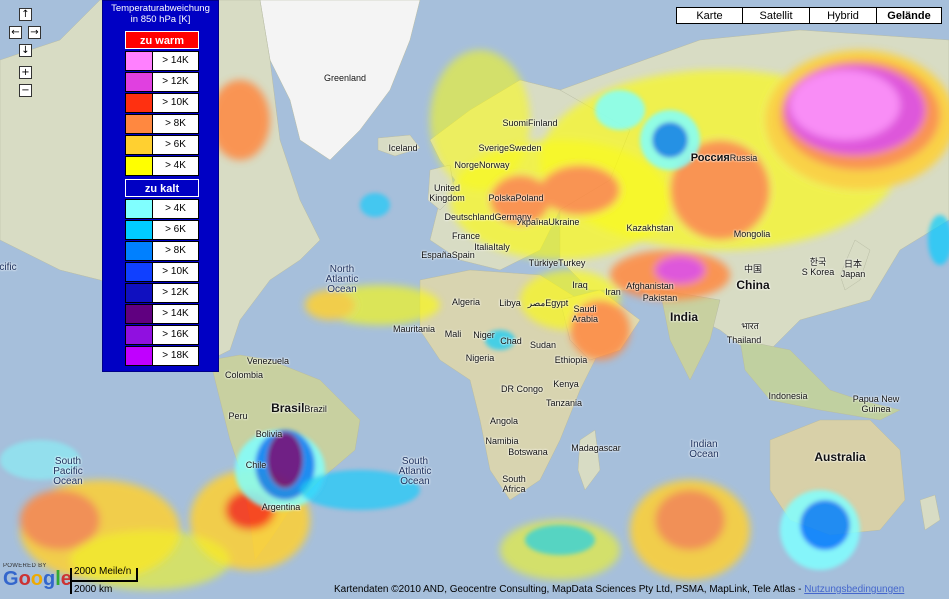 The image size is (949, 599). Describe the element at coordinates (744, 340) in the screenshot. I see `label-thailand: Thailand` at that location.